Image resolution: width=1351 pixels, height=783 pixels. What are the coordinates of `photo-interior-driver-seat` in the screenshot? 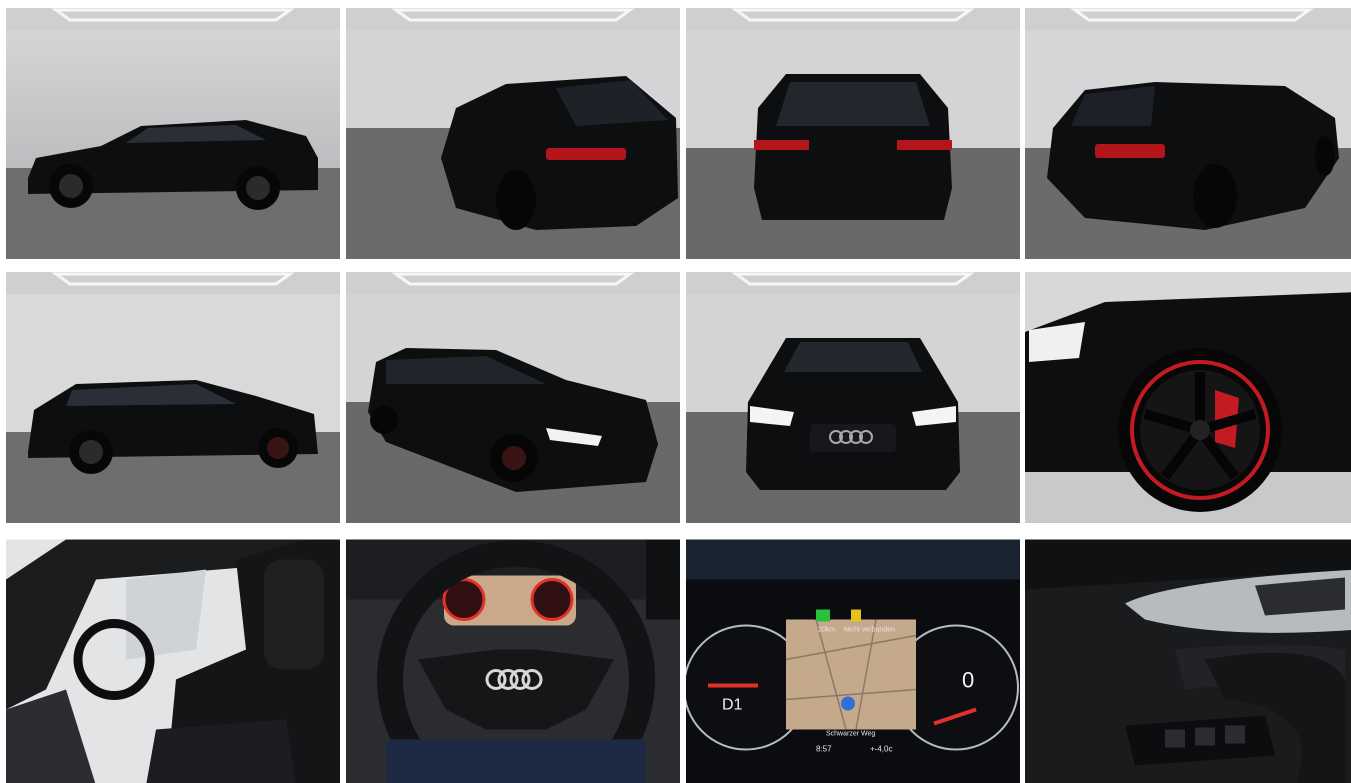 It's located at (173, 660).